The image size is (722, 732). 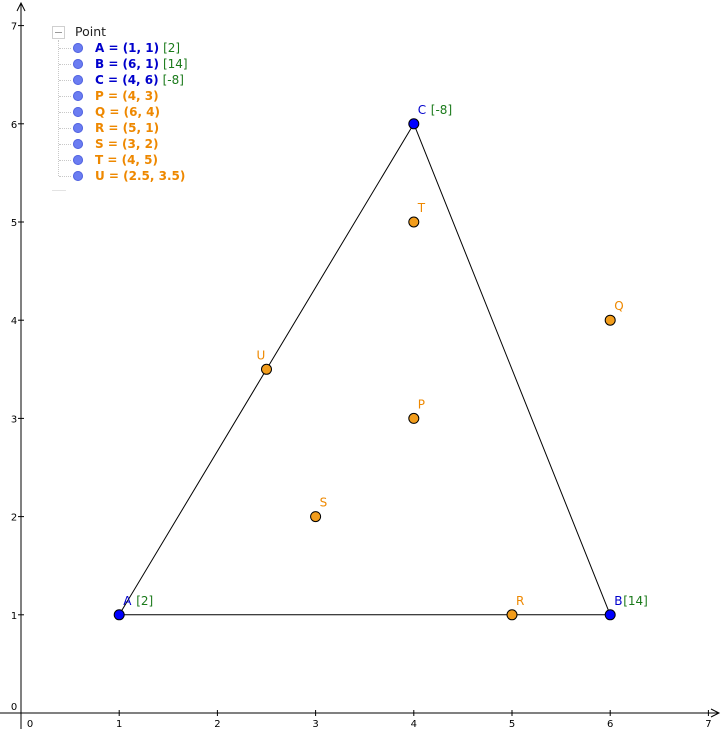 I want to click on tree-end-line, so click(x=59, y=187).